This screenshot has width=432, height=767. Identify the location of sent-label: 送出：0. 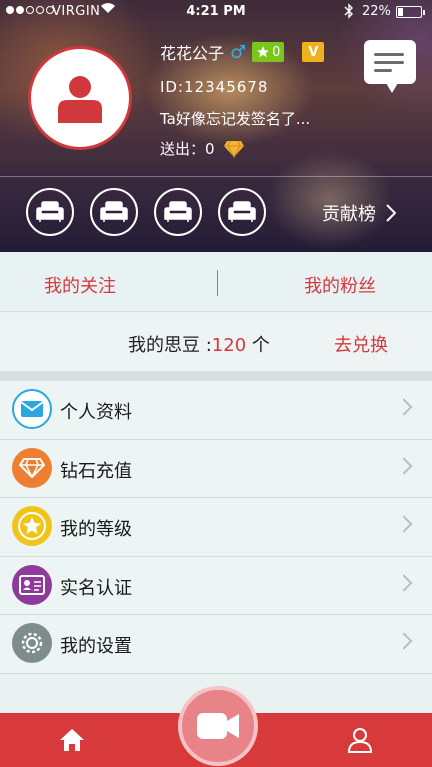
(187, 149).